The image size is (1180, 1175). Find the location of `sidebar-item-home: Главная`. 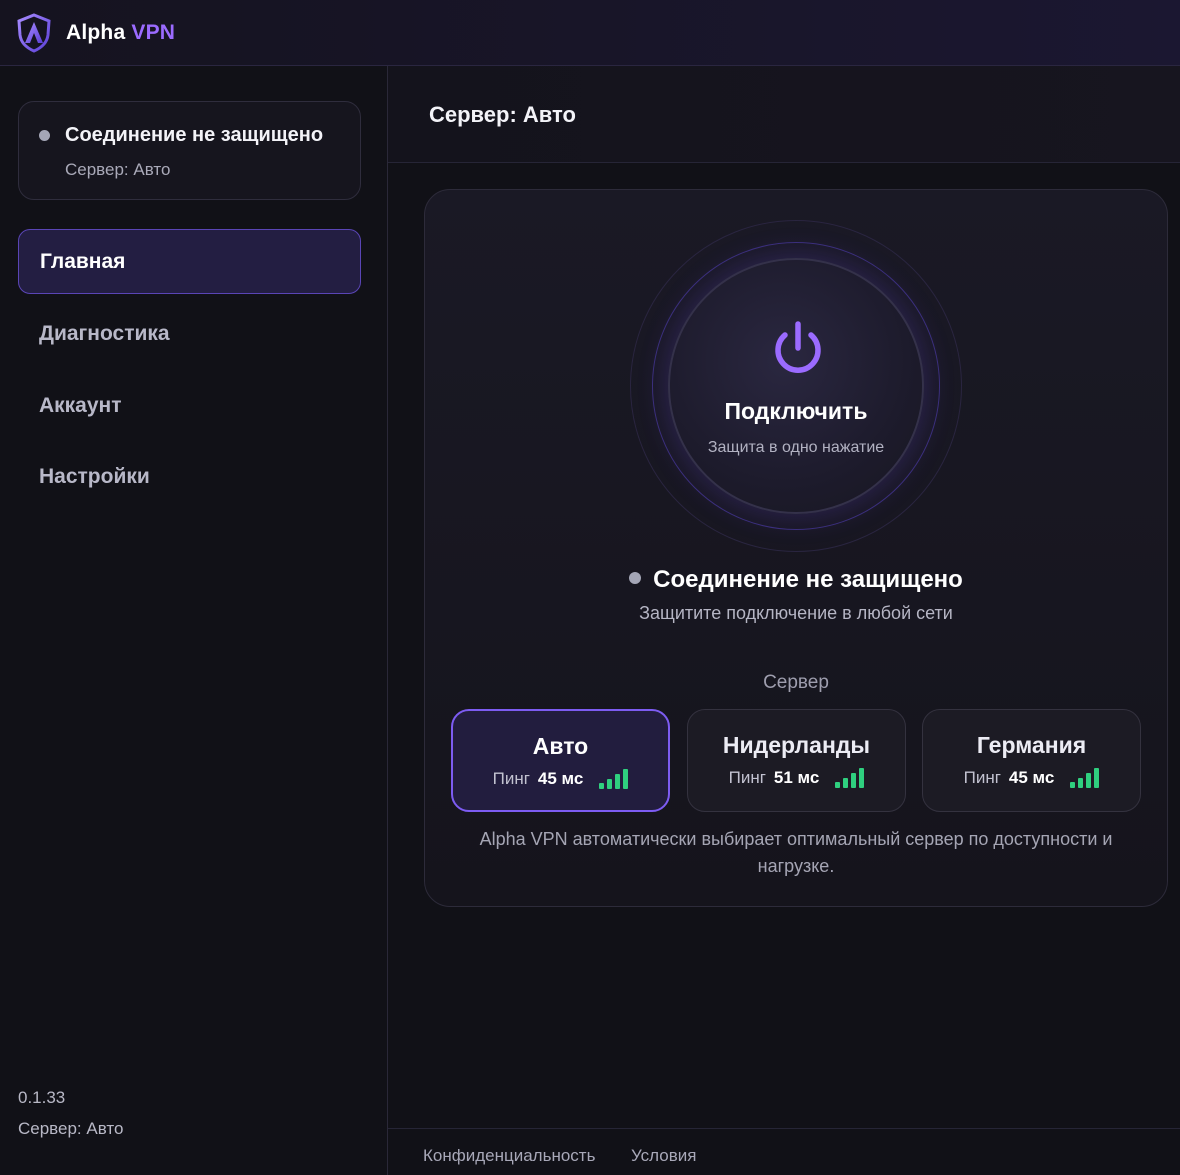

sidebar-item-home: Главная is located at coordinates (189, 261).